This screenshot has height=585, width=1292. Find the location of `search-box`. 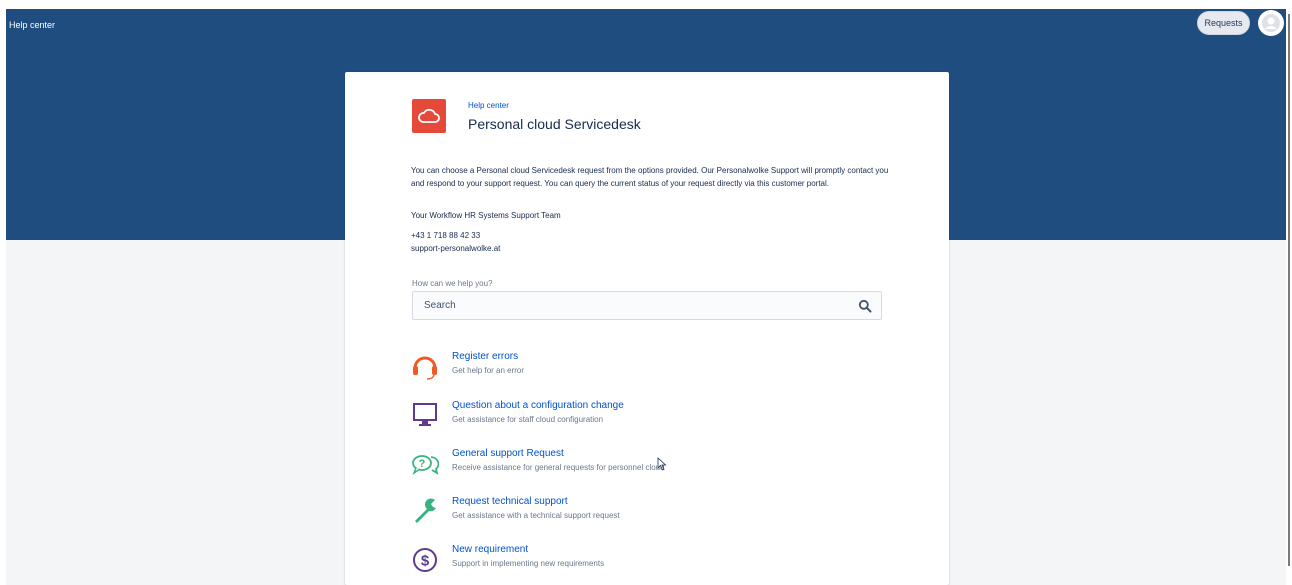

search-box is located at coordinates (647, 305).